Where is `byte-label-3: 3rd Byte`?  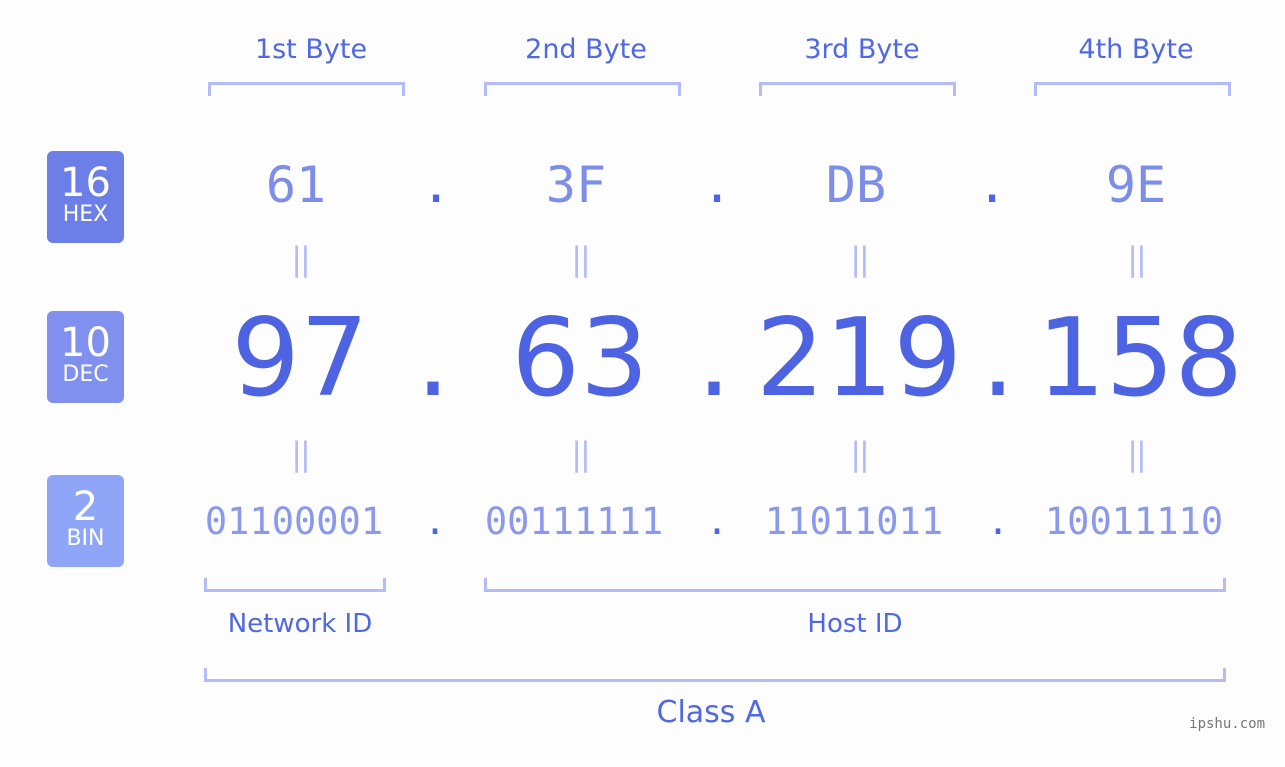 byte-label-3: 3rd Byte is located at coordinates (862, 49).